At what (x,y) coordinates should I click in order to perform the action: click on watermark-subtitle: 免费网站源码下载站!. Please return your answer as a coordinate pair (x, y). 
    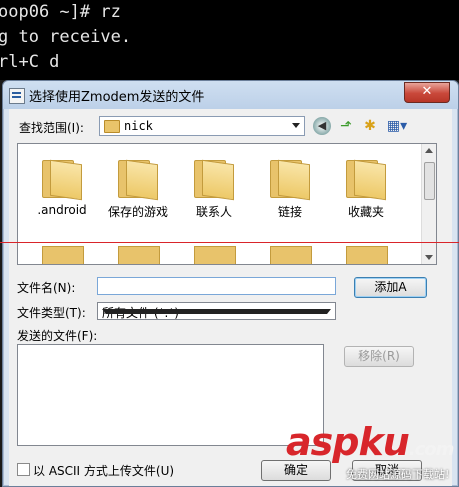
    Looking at the image, I should click on (398, 474).